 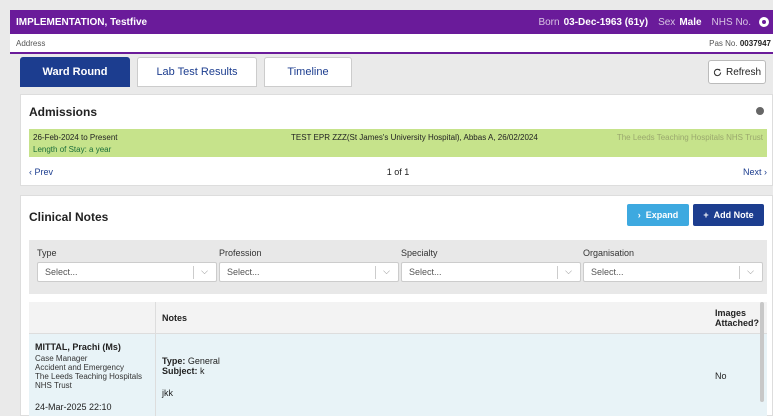 I want to click on filter-organisation-select: Select... ⌵, so click(x=673, y=272).